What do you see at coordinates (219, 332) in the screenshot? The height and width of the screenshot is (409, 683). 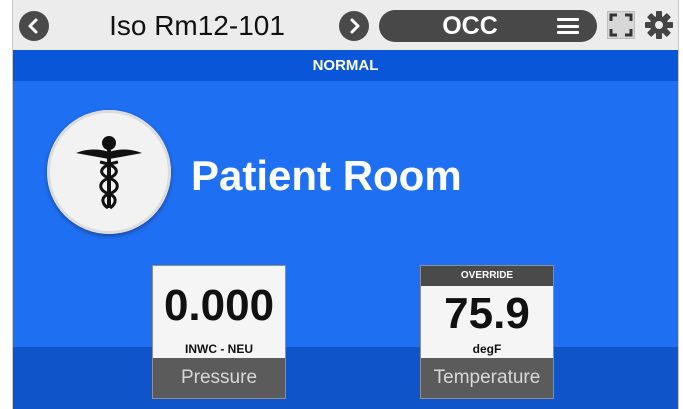 I see `pressure-tile: 0.000 INWC - NEU Pressure` at bounding box center [219, 332].